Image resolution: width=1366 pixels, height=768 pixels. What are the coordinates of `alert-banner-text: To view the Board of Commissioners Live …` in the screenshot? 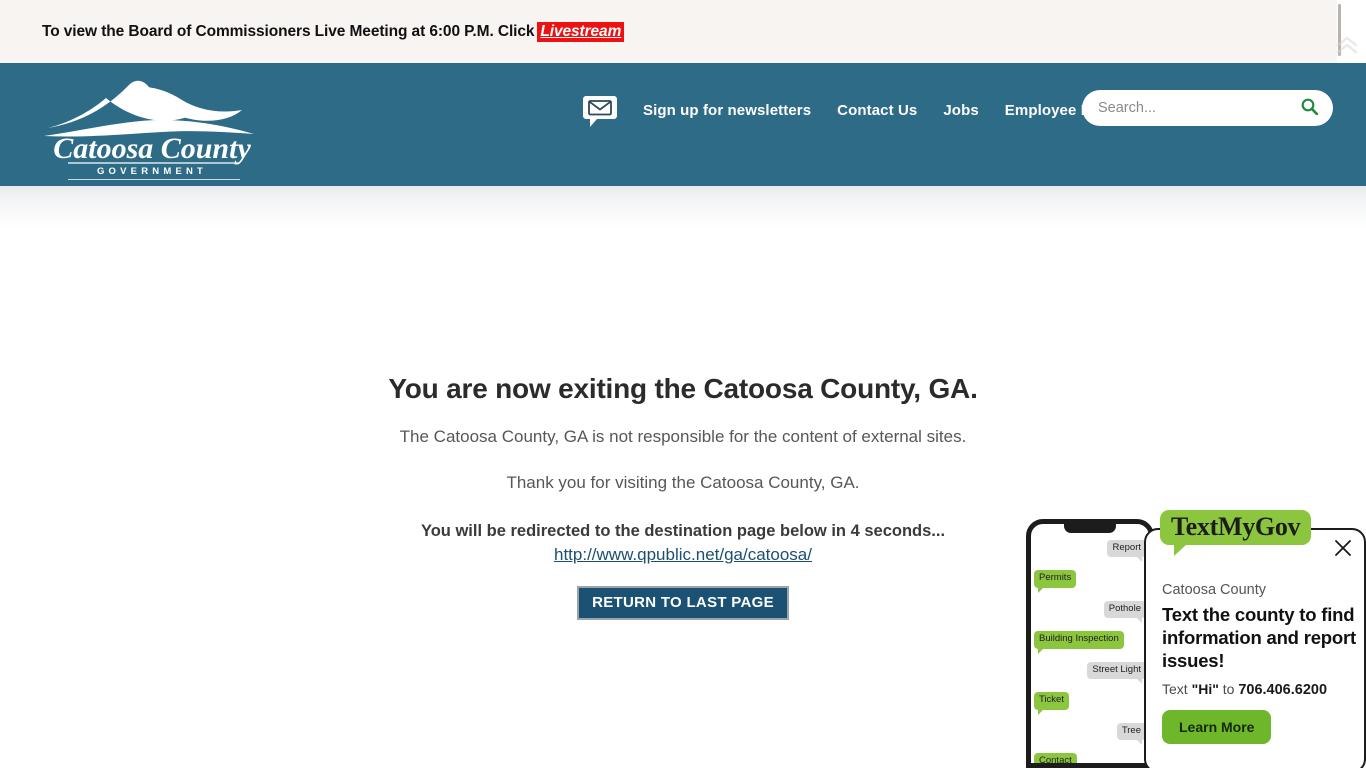 It's located at (333, 31).